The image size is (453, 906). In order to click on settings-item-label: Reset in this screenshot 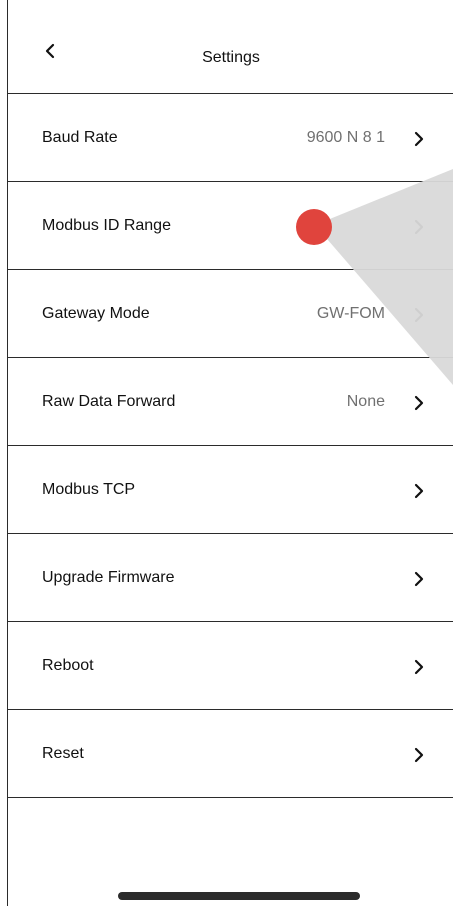, I will do `click(63, 753)`.